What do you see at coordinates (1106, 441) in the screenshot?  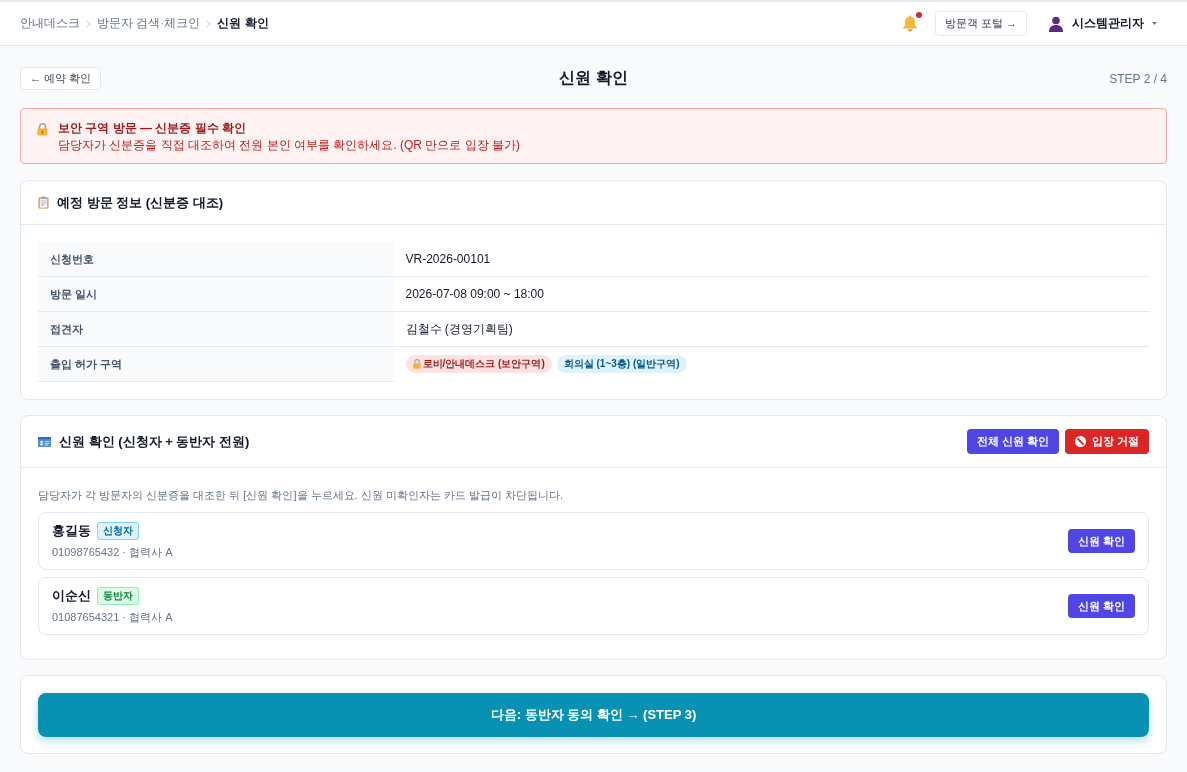 I see `reject-entry-button: 입장 거절` at bounding box center [1106, 441].